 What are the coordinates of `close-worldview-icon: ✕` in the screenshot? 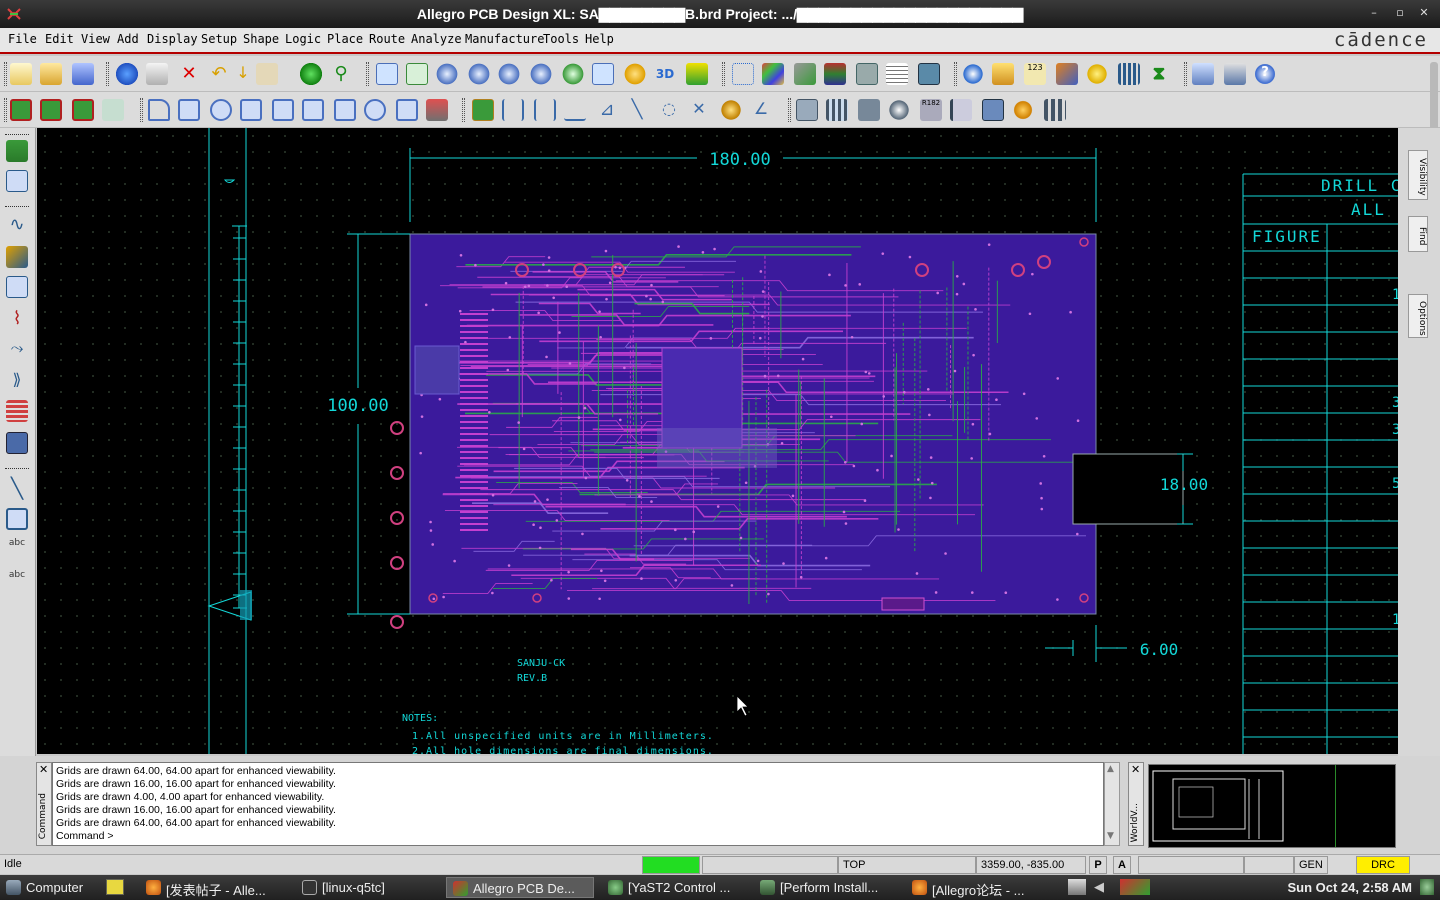 It's located at (1135, 769).